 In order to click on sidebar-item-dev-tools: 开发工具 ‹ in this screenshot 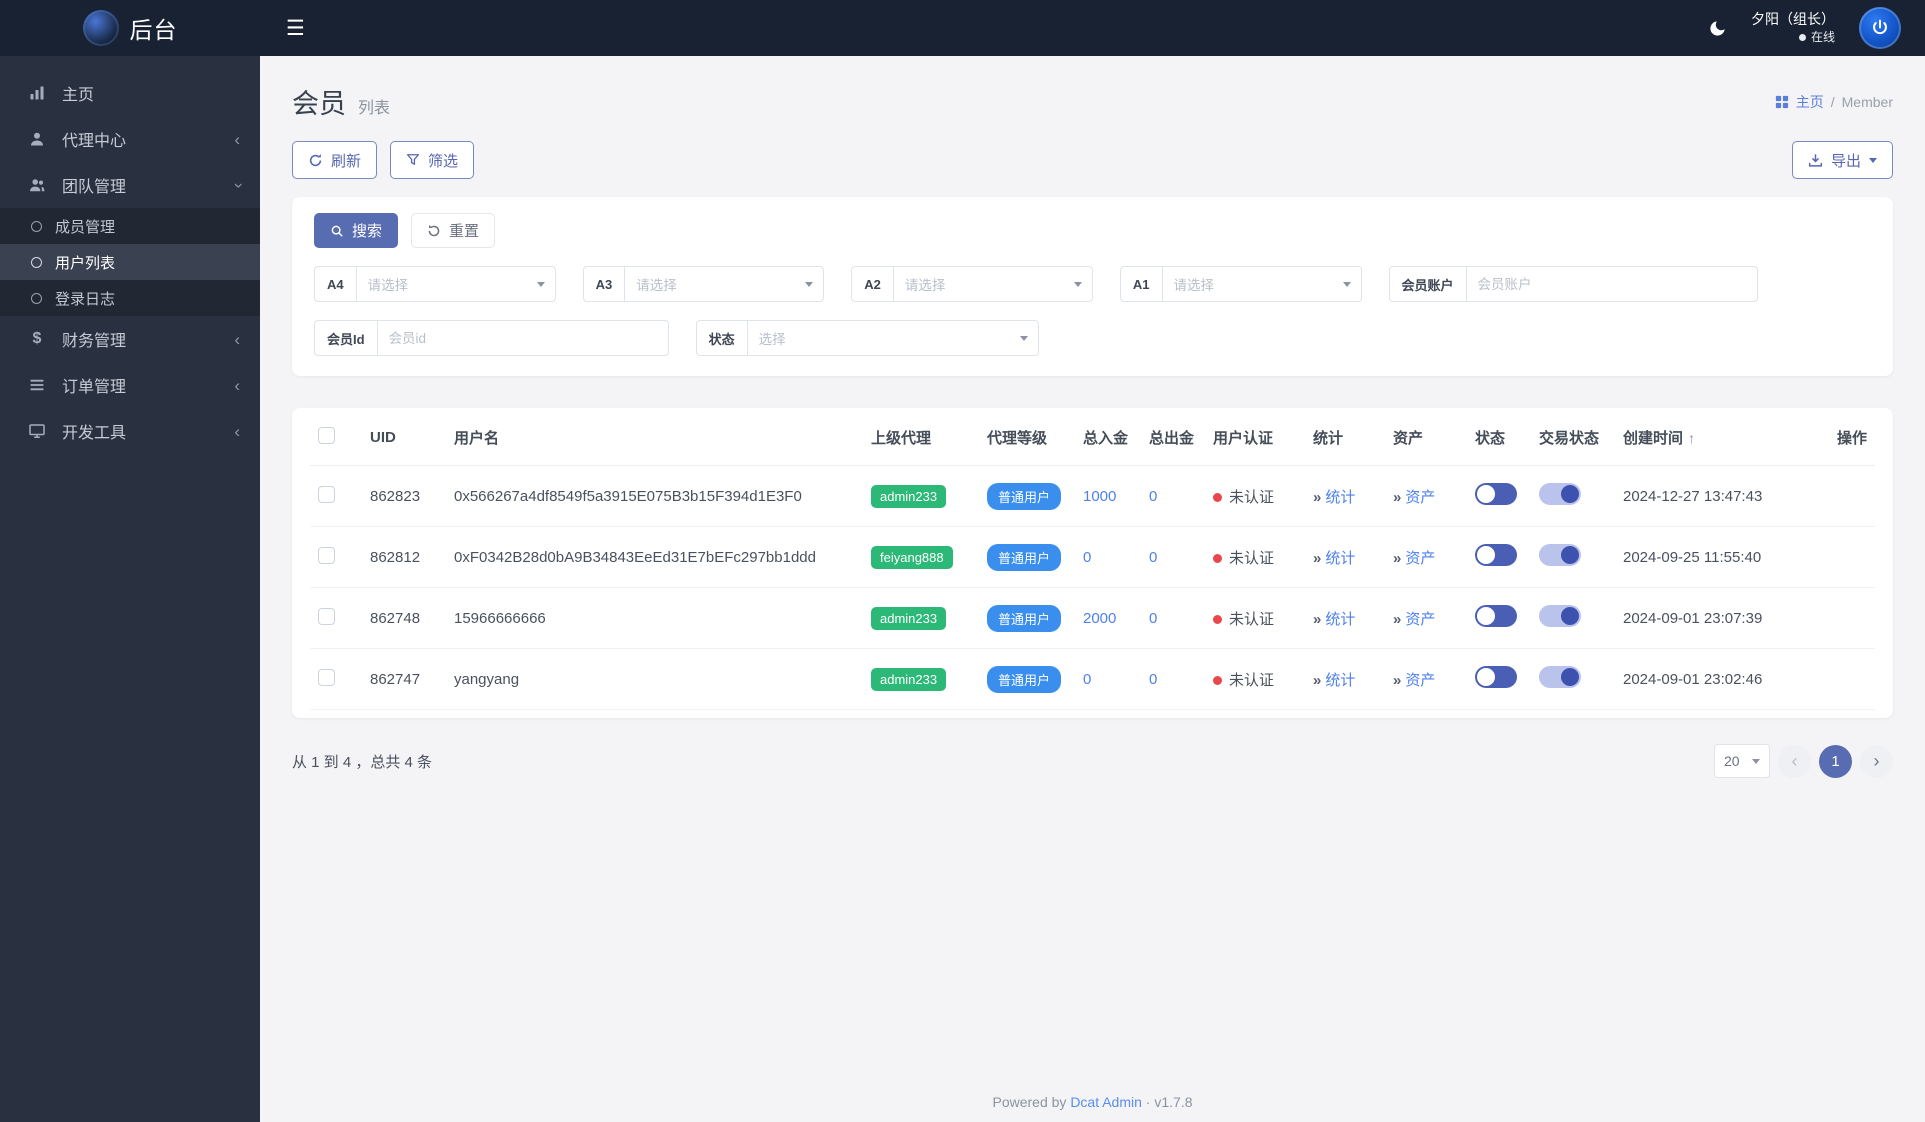, I will do `click(130, 431)`.